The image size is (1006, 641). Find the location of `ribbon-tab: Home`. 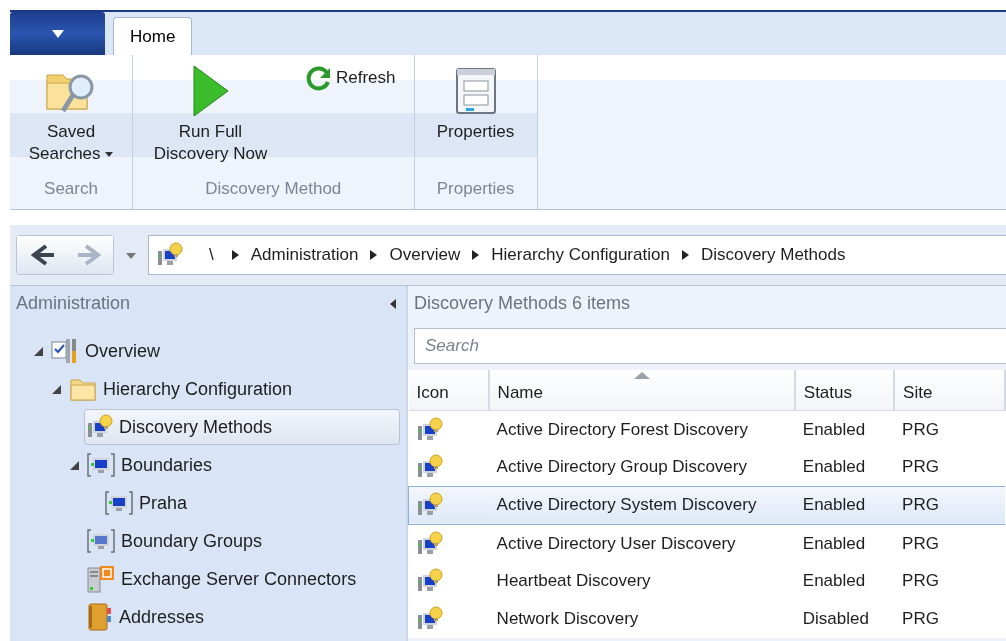

ribbon-tab: Home is located at coordinates (153, 36).